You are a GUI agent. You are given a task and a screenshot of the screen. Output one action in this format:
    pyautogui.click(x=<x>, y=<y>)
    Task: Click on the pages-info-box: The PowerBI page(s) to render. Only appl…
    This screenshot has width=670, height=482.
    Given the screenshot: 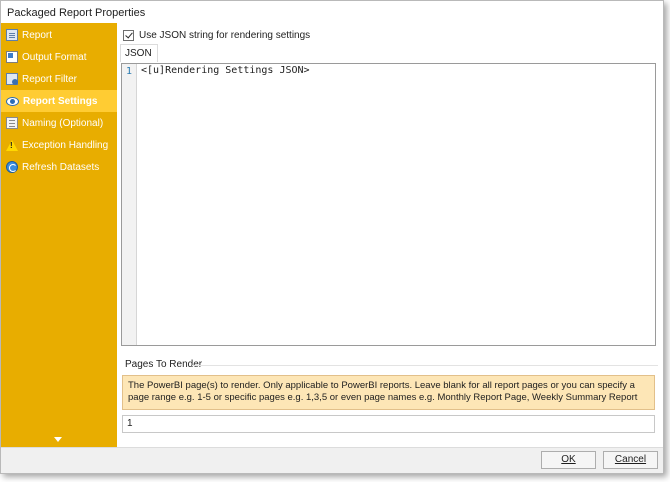 What is the action you would take?
    pyautogui.click(x=388, y=392)
    